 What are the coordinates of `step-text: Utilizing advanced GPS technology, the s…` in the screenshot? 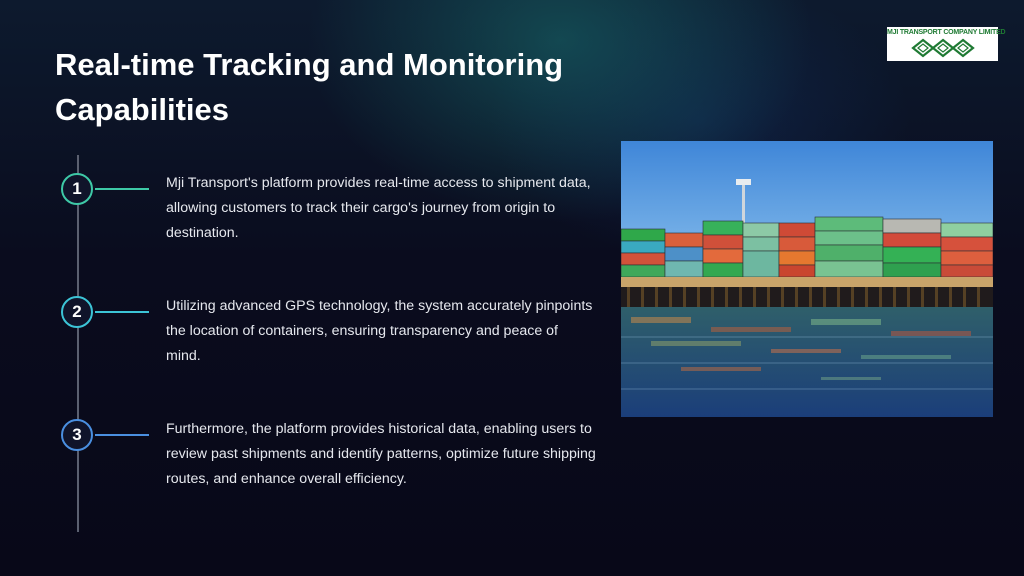 It's located at (379, 331).